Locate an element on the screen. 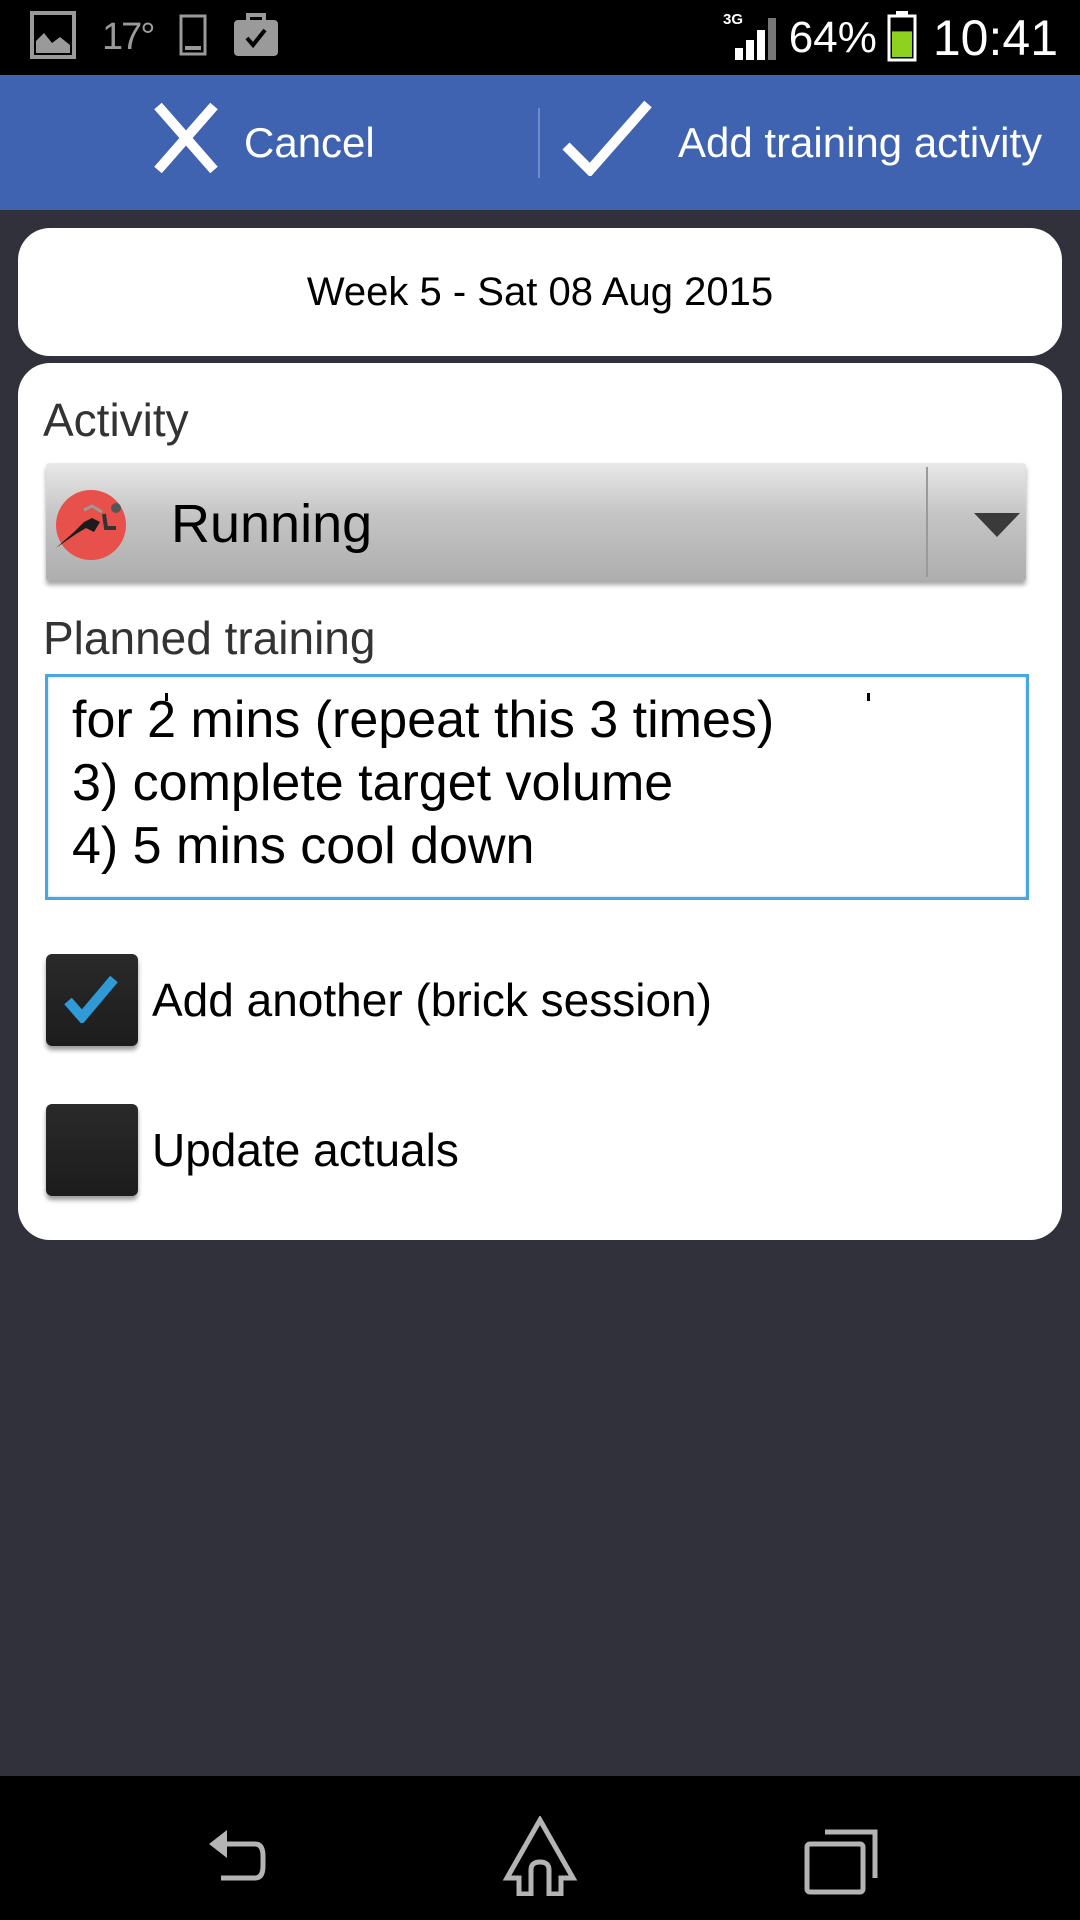 Image resolution: width=1080 pixels, height=1920 pixels. signal-3g-icon: 3G is located at coordinates (751, 38).